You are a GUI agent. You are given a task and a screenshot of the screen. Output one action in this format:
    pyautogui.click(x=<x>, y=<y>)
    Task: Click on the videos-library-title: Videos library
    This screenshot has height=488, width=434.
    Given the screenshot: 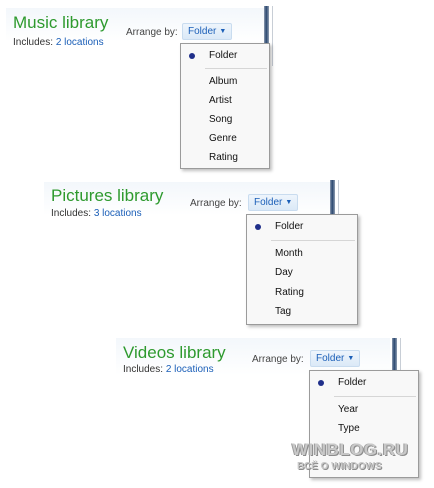 What is the action you would take?
    pyautogui.click(x=174, y=352)
    